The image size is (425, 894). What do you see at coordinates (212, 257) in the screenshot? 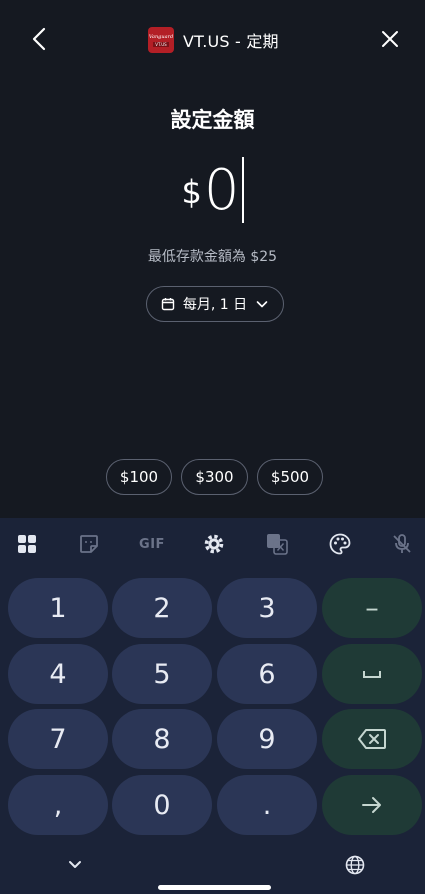
I see `minimum-deposit-note: 最低存款金額為 $25` at bounding box center [212, 257].